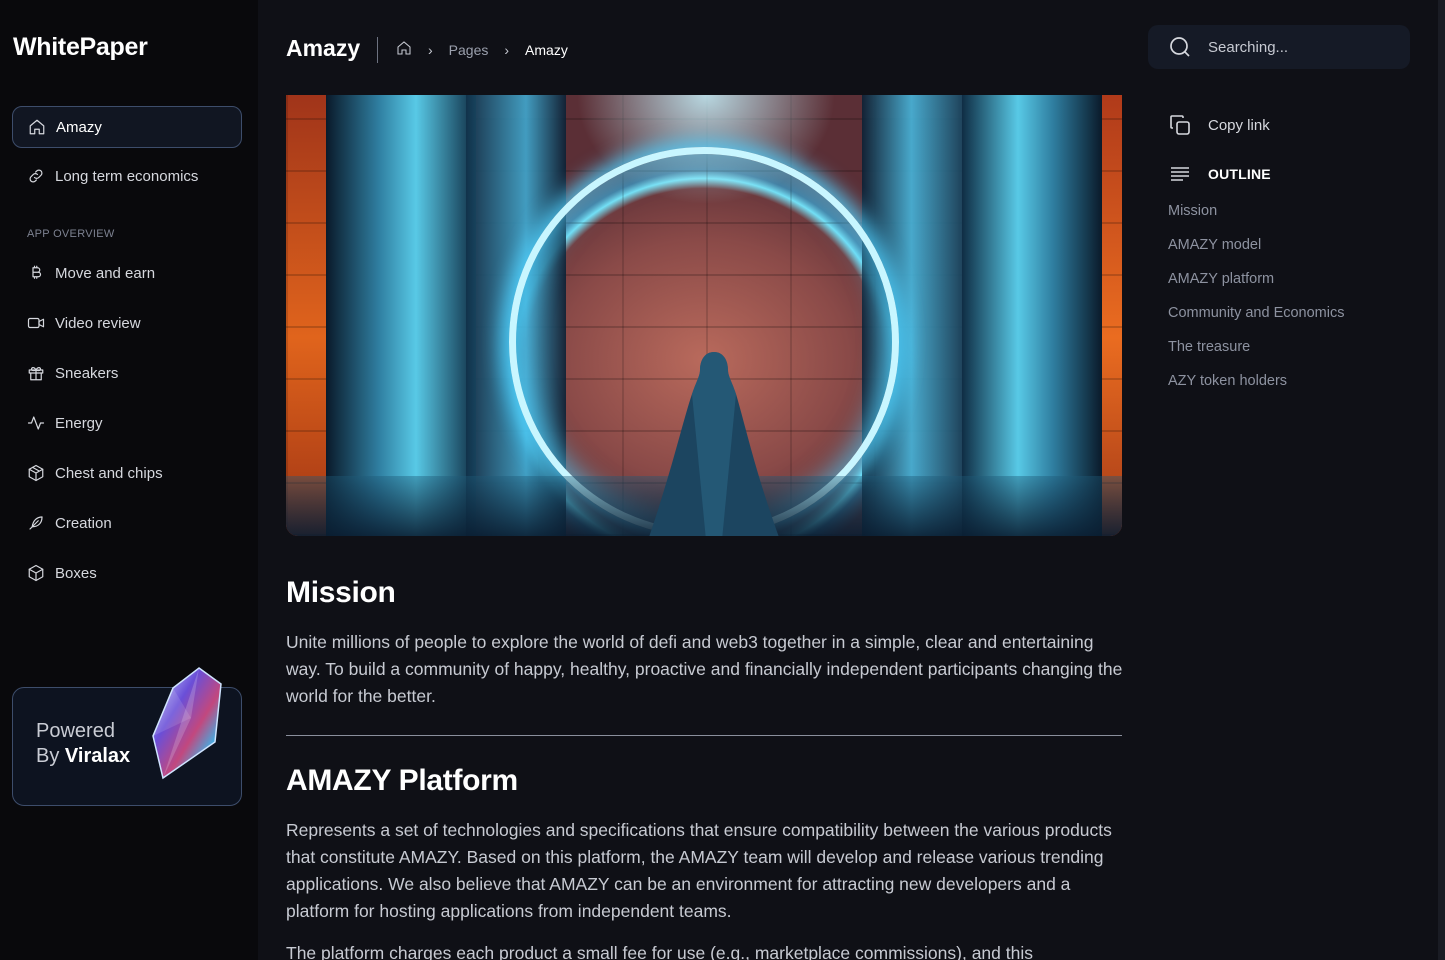 This screenshot has width=1445, height=960. I want to click on sidebar-item-label: Chest and chips, so click(109, 473).